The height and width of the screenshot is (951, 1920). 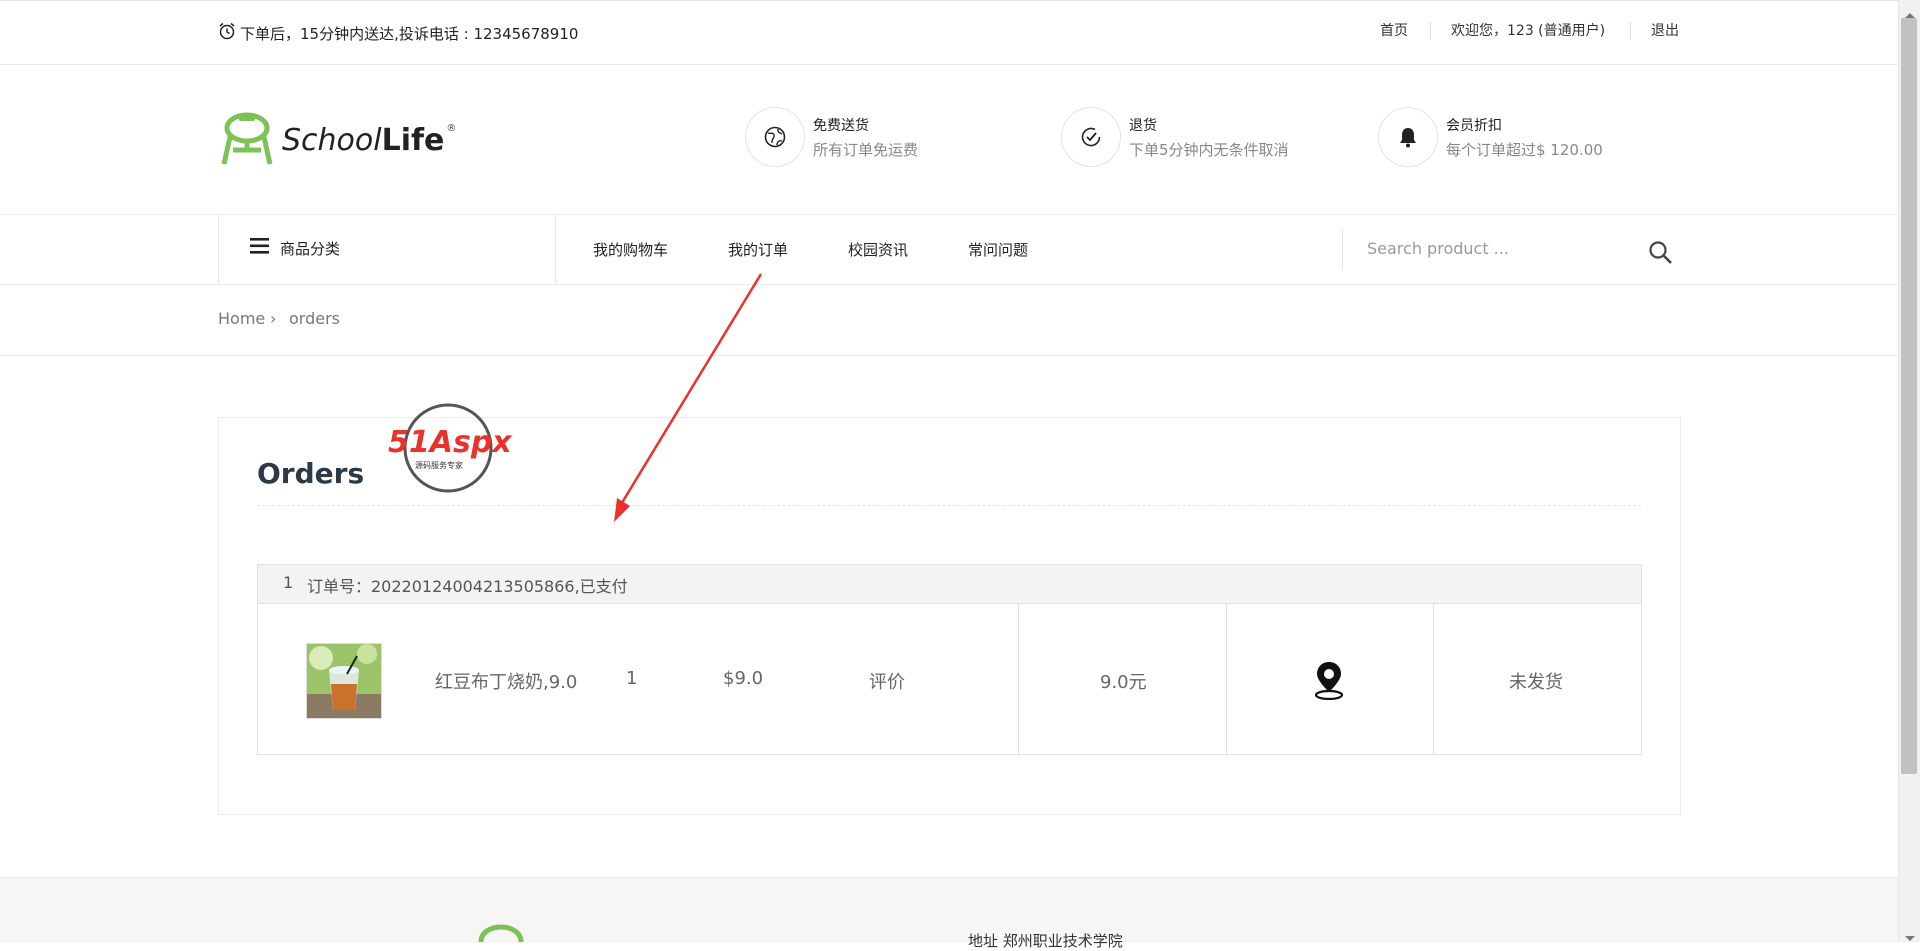 I want to click on welcome-text: 欢迎您，123 (普通用户), so click(x=1528, y=31).